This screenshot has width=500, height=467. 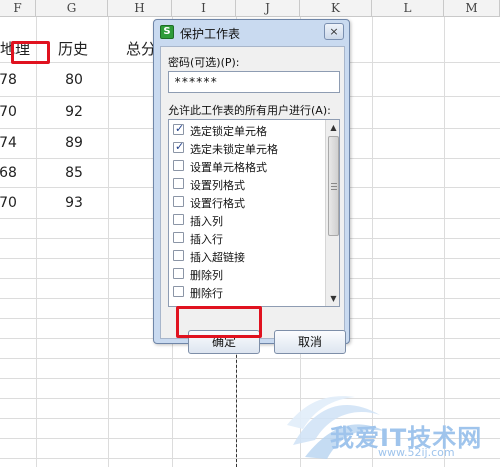 I want to click on scroll-down-arrow-icon: ▼, so click(x=332, y=298).